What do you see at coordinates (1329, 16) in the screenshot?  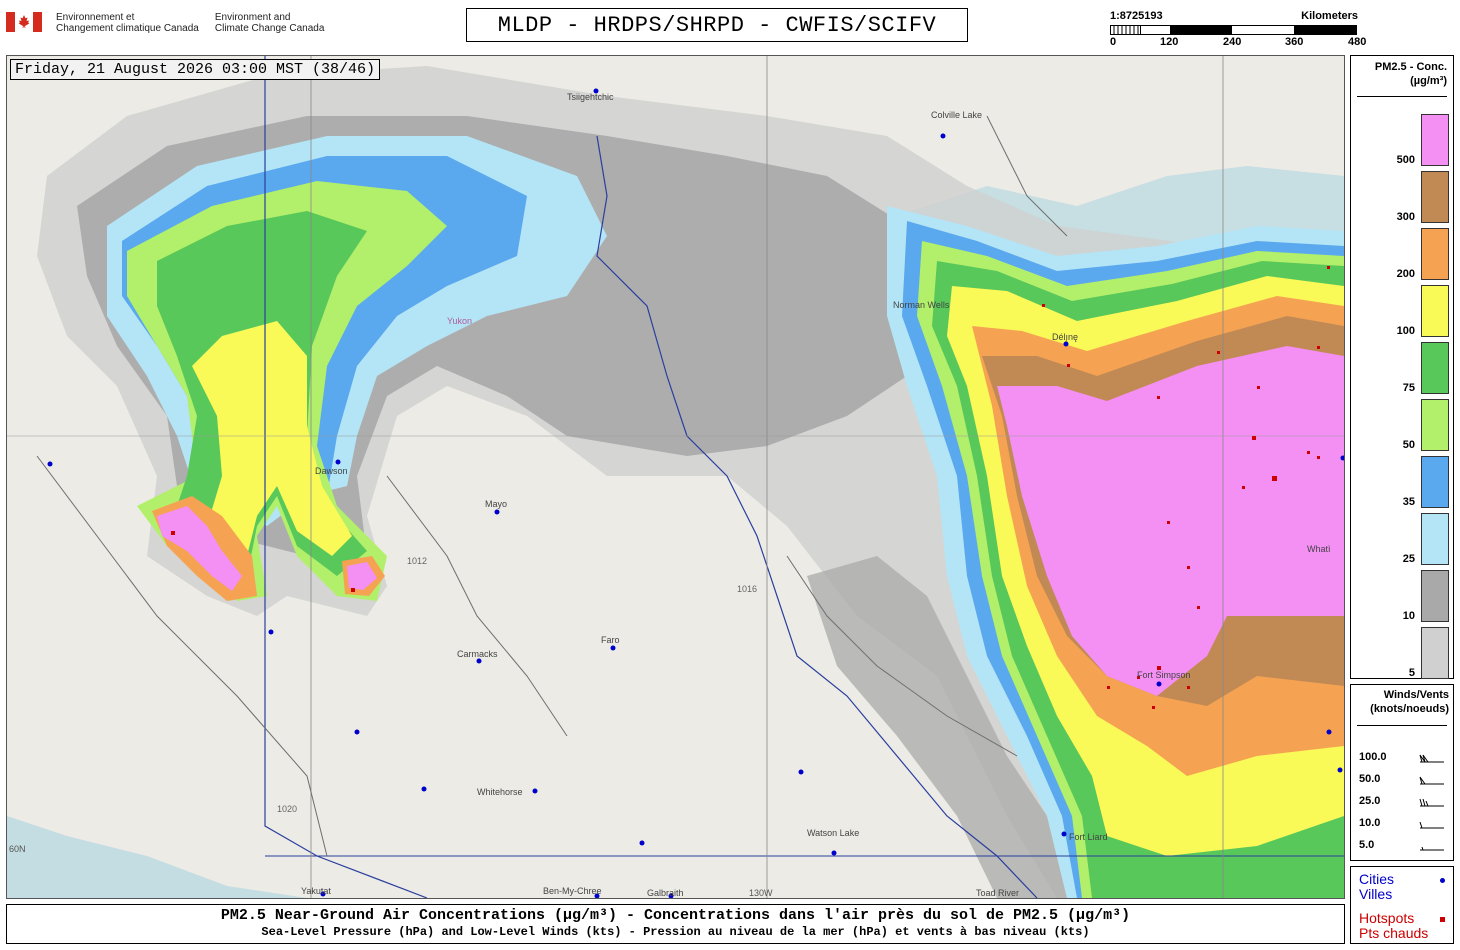 I see `scale-unit: Kilometers` at bounding box center [1329, 16].